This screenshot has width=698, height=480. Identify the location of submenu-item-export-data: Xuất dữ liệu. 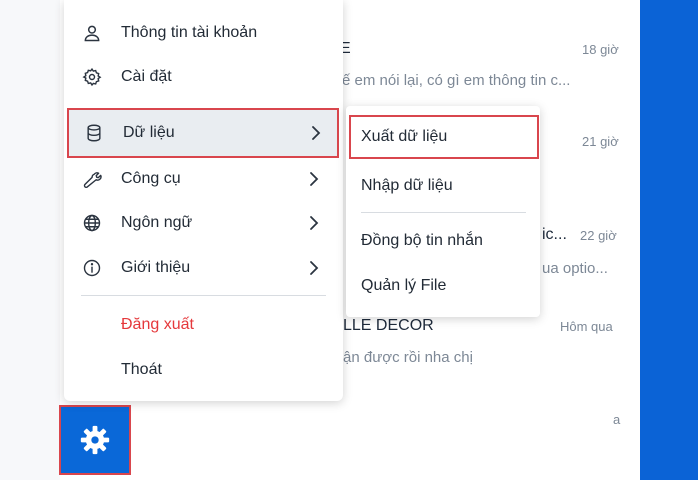
(444, 137).